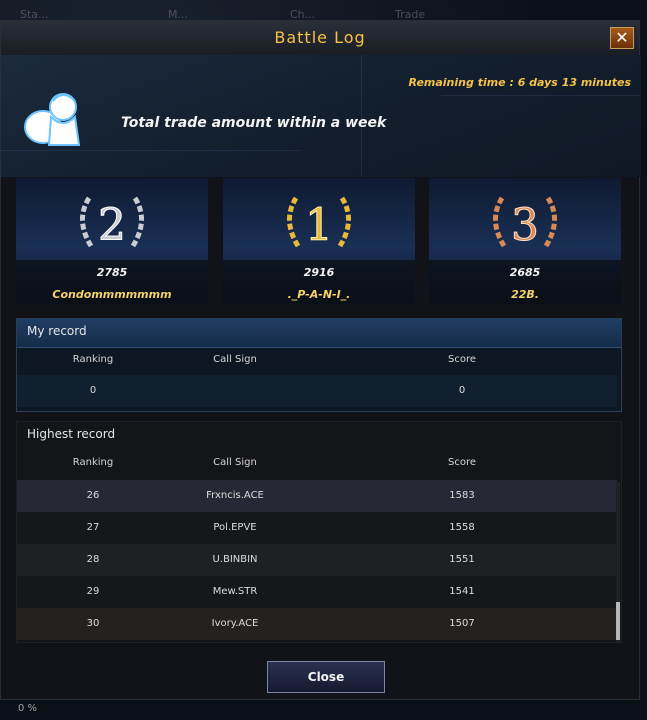  I want to click on cell-score: 1541, so click(462, 591).